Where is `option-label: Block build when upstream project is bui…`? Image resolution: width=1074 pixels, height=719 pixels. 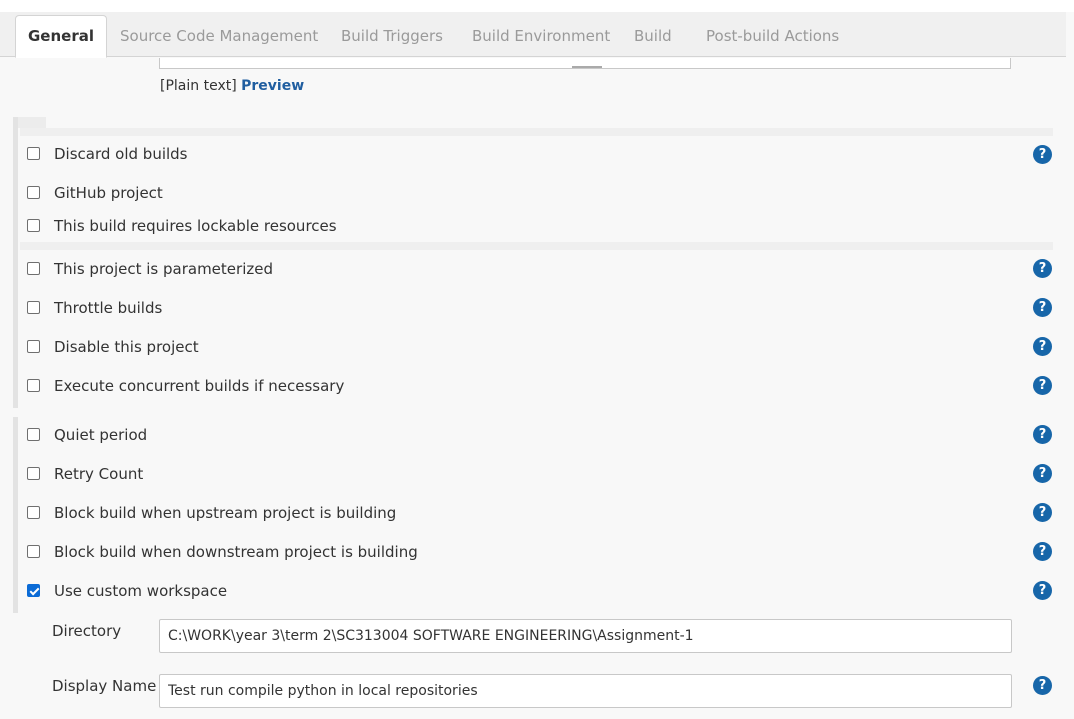 option-label: Block build when upstream project is bui… is located at coordinates (225, 513).